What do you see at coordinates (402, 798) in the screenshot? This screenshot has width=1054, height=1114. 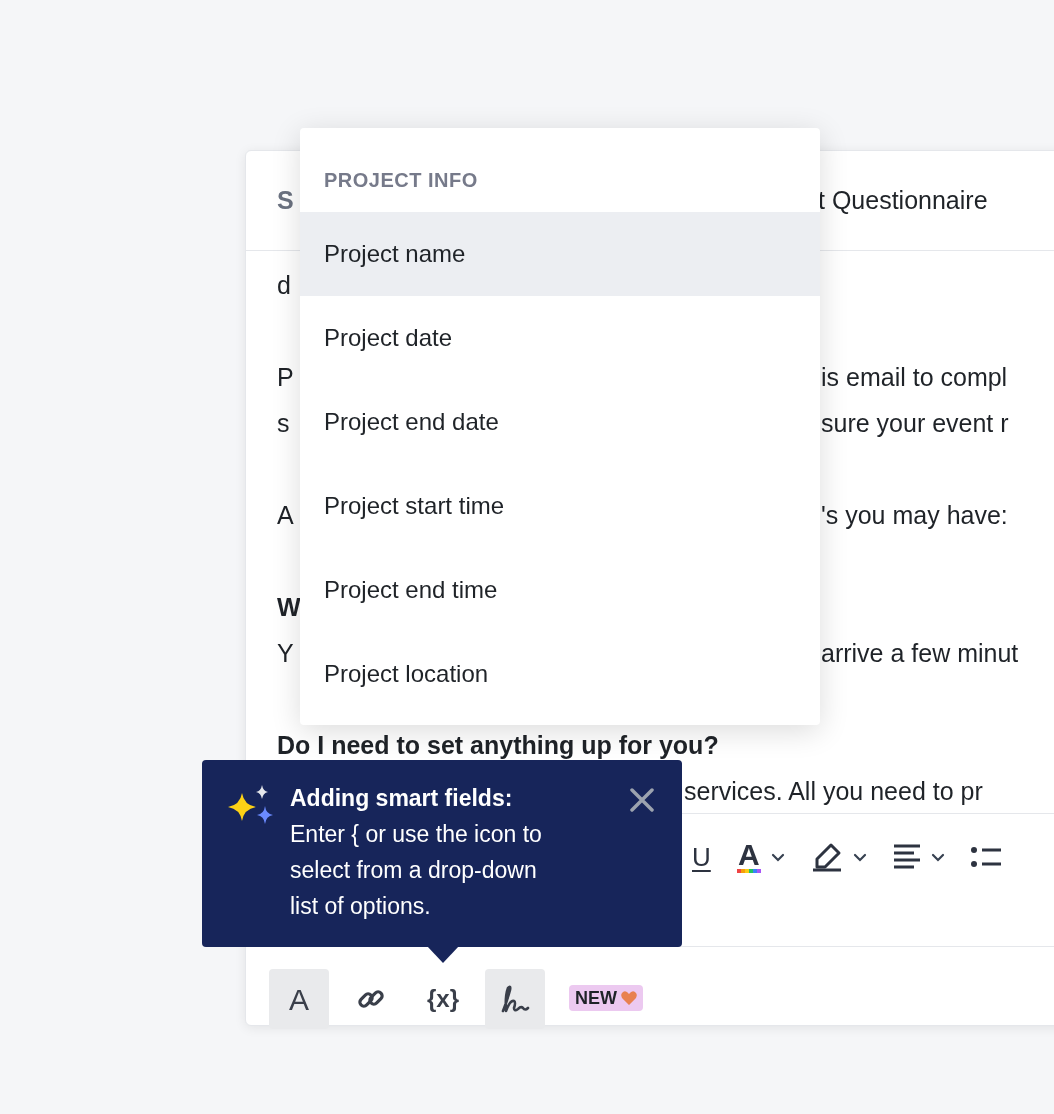 I see `tooltip-title: Adding smart fields:` at bounding box center [402, 798].